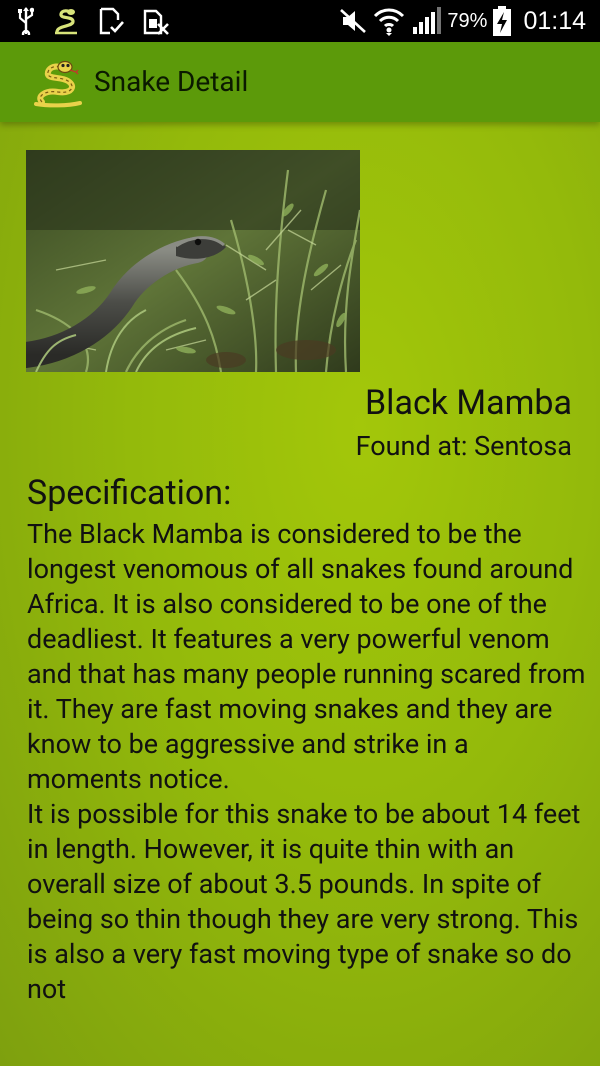 This screenshot has height=1066, width=600. What do you see at coordinates (193, 261) in the screenshot?
I see `black-mamba-photo` at bounding box center [193, 261].